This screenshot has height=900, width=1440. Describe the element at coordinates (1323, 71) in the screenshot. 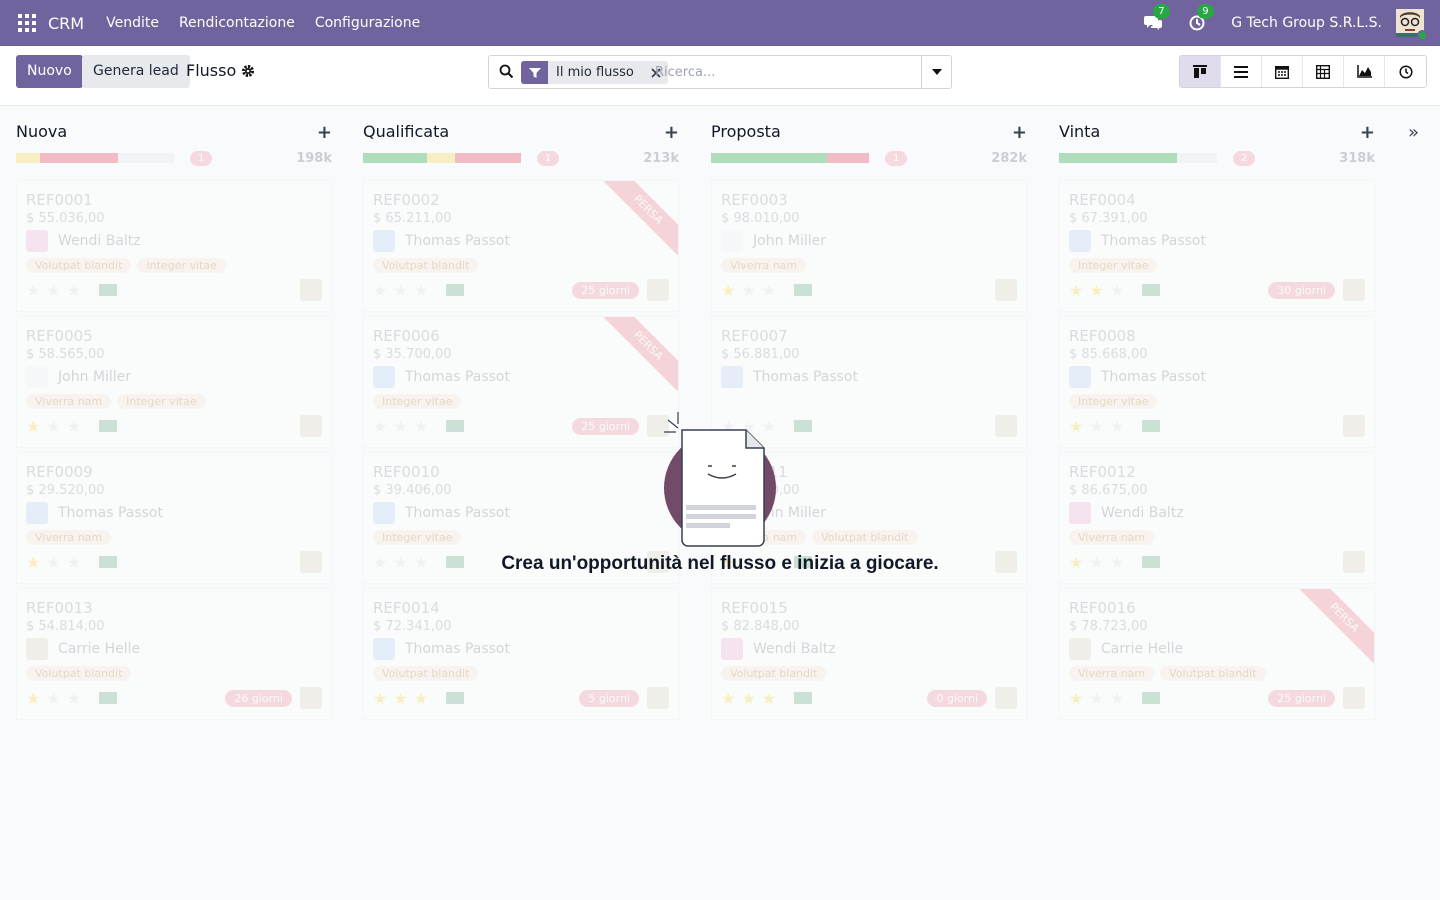

I see `pivot-view-button` at that location.